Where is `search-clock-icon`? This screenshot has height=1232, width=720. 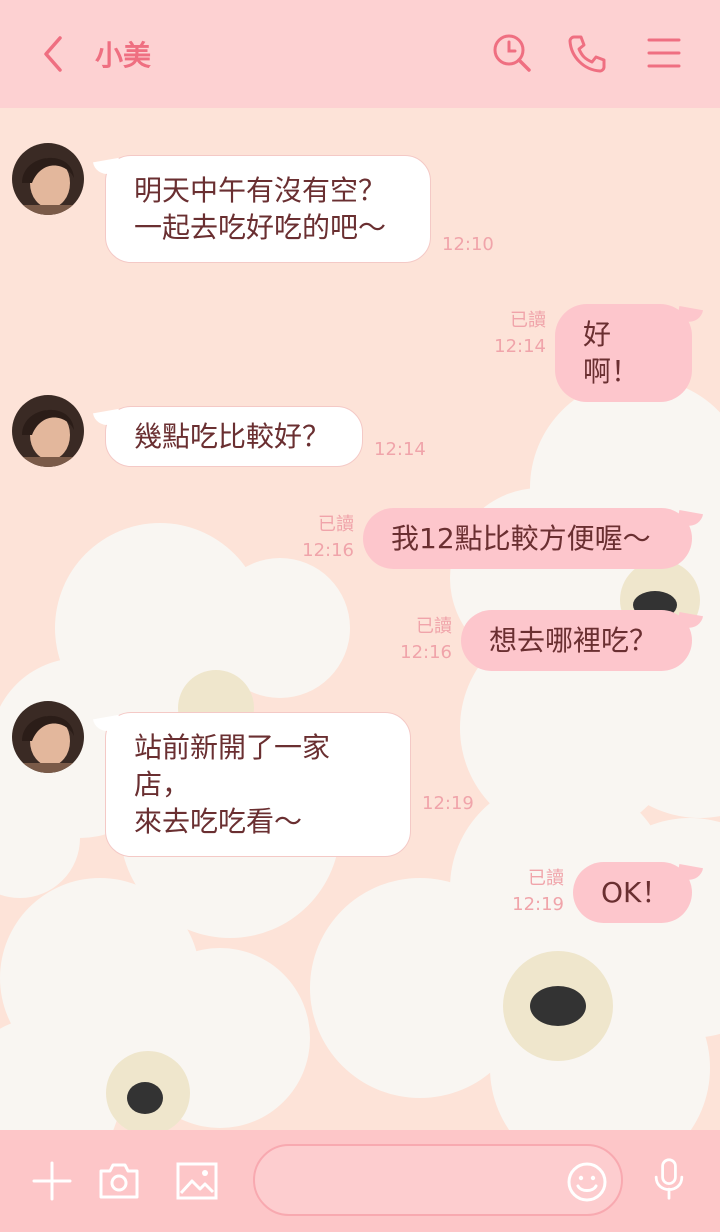 search-clock-icon is located at coordinates (512, 53).